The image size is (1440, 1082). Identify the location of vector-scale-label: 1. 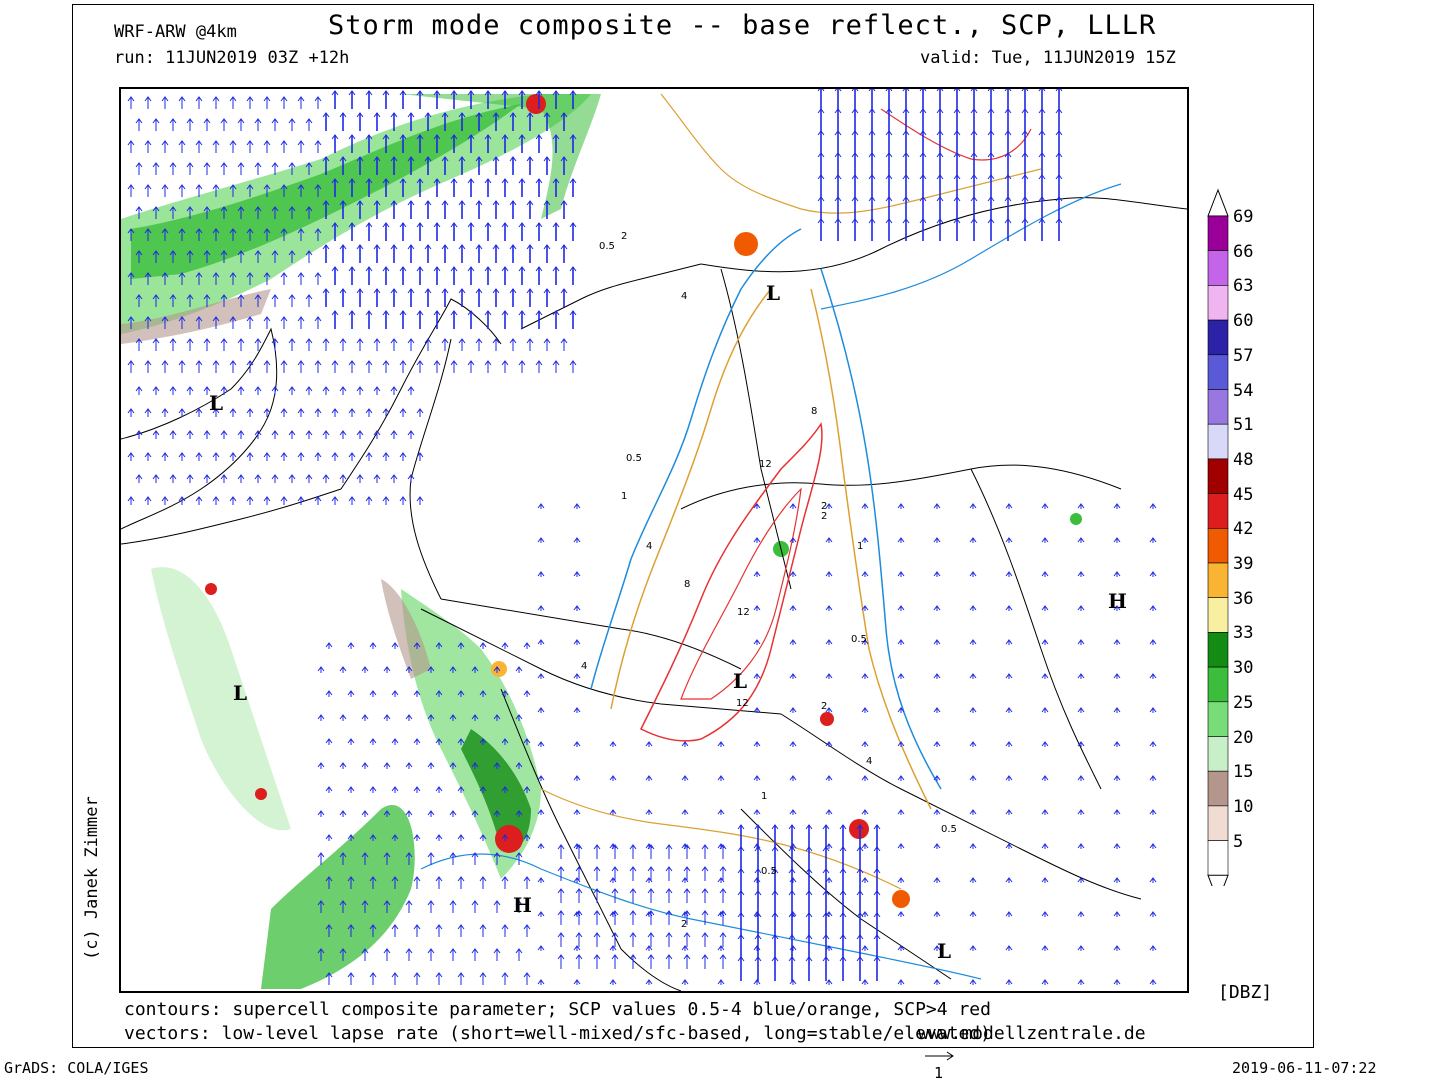
(939, 1073).